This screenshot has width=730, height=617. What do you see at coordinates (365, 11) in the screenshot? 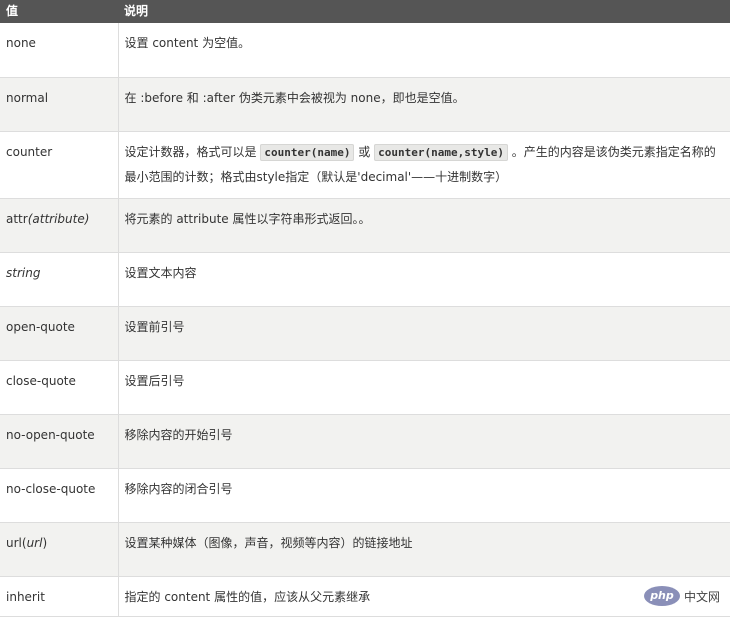
I see `table-header-row: 值 说明` at bounding box center [365, 11].